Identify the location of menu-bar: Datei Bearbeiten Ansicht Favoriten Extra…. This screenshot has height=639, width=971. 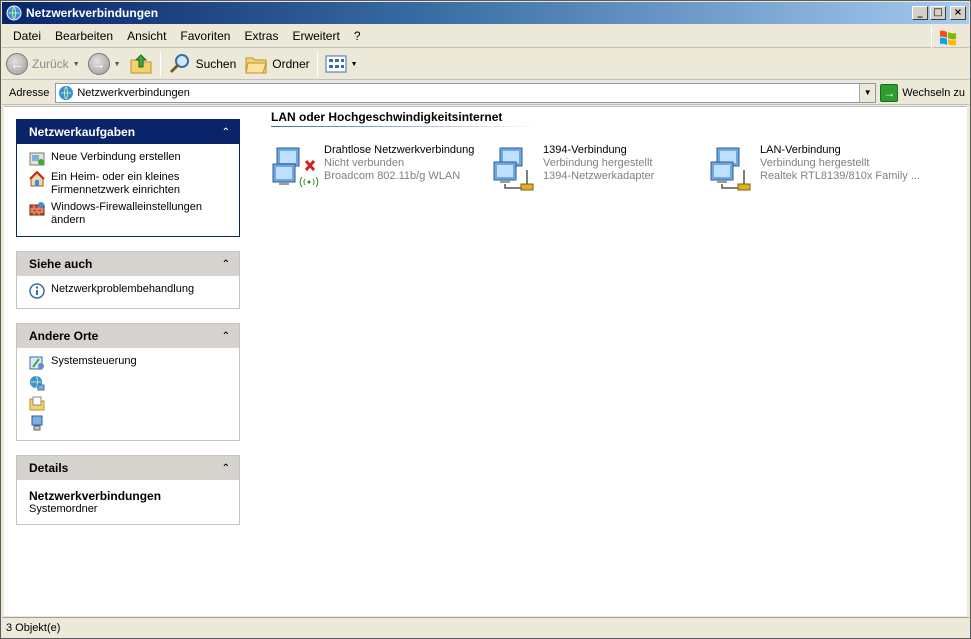
(485, 36).